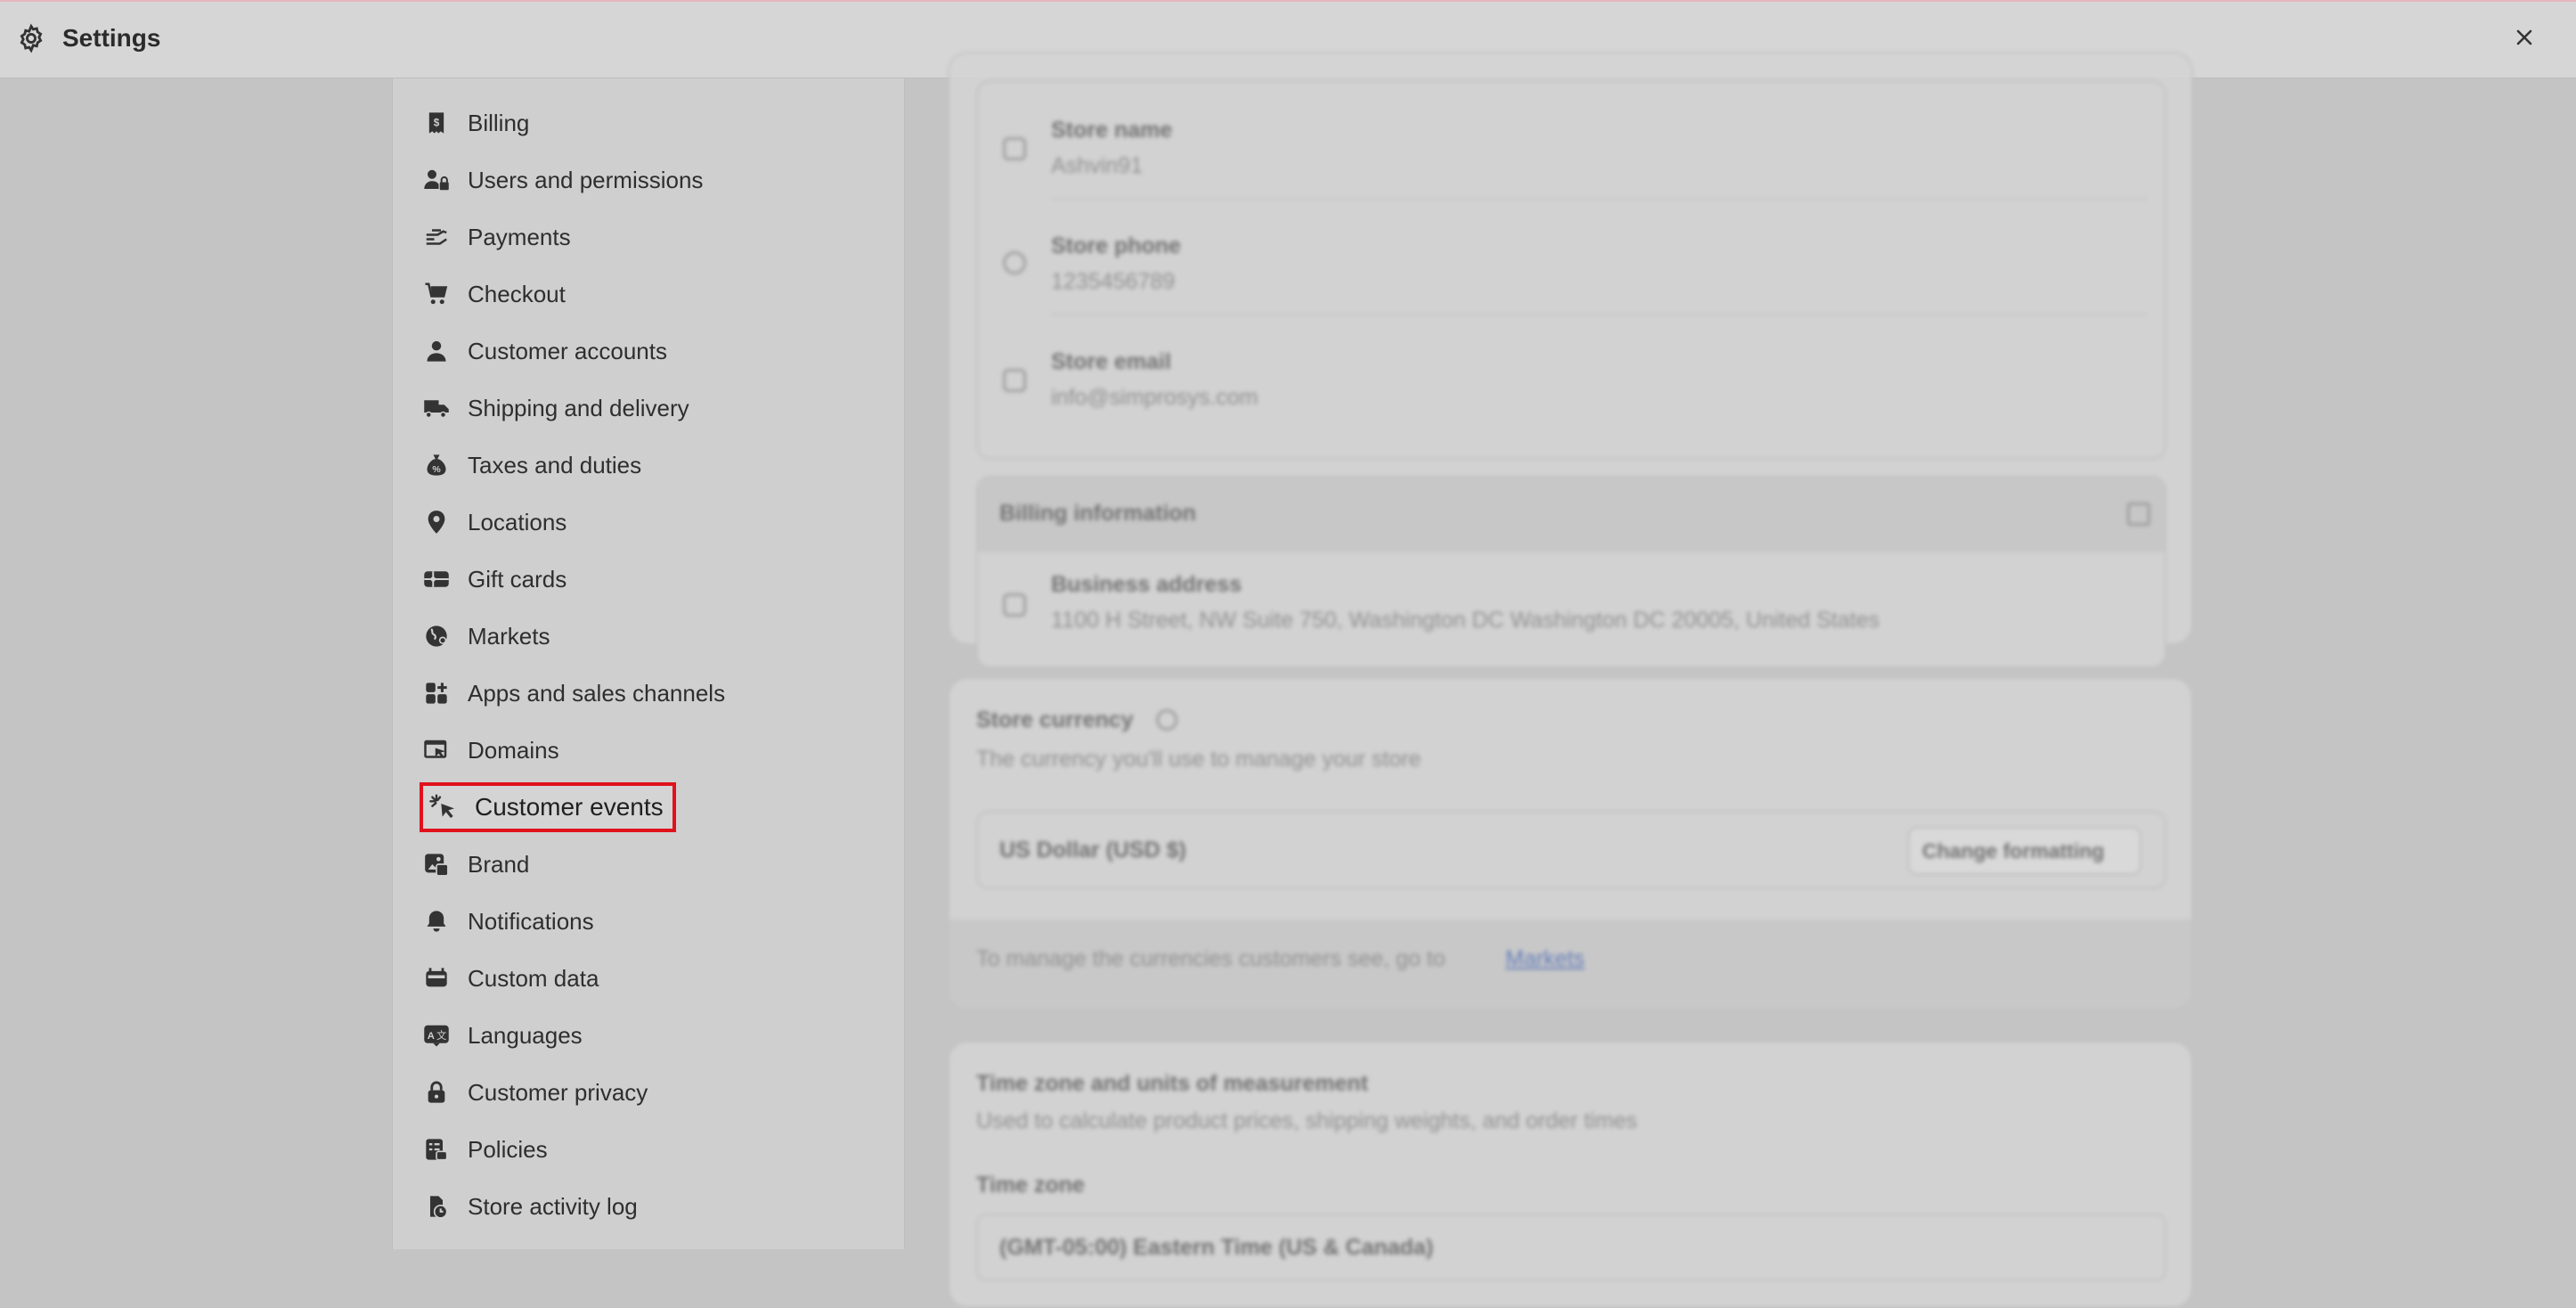  What do you see at coordinates (509, 636) in the screenshot?
I see `sidebar-item-label: Markets` at bounding box center [509, 636].